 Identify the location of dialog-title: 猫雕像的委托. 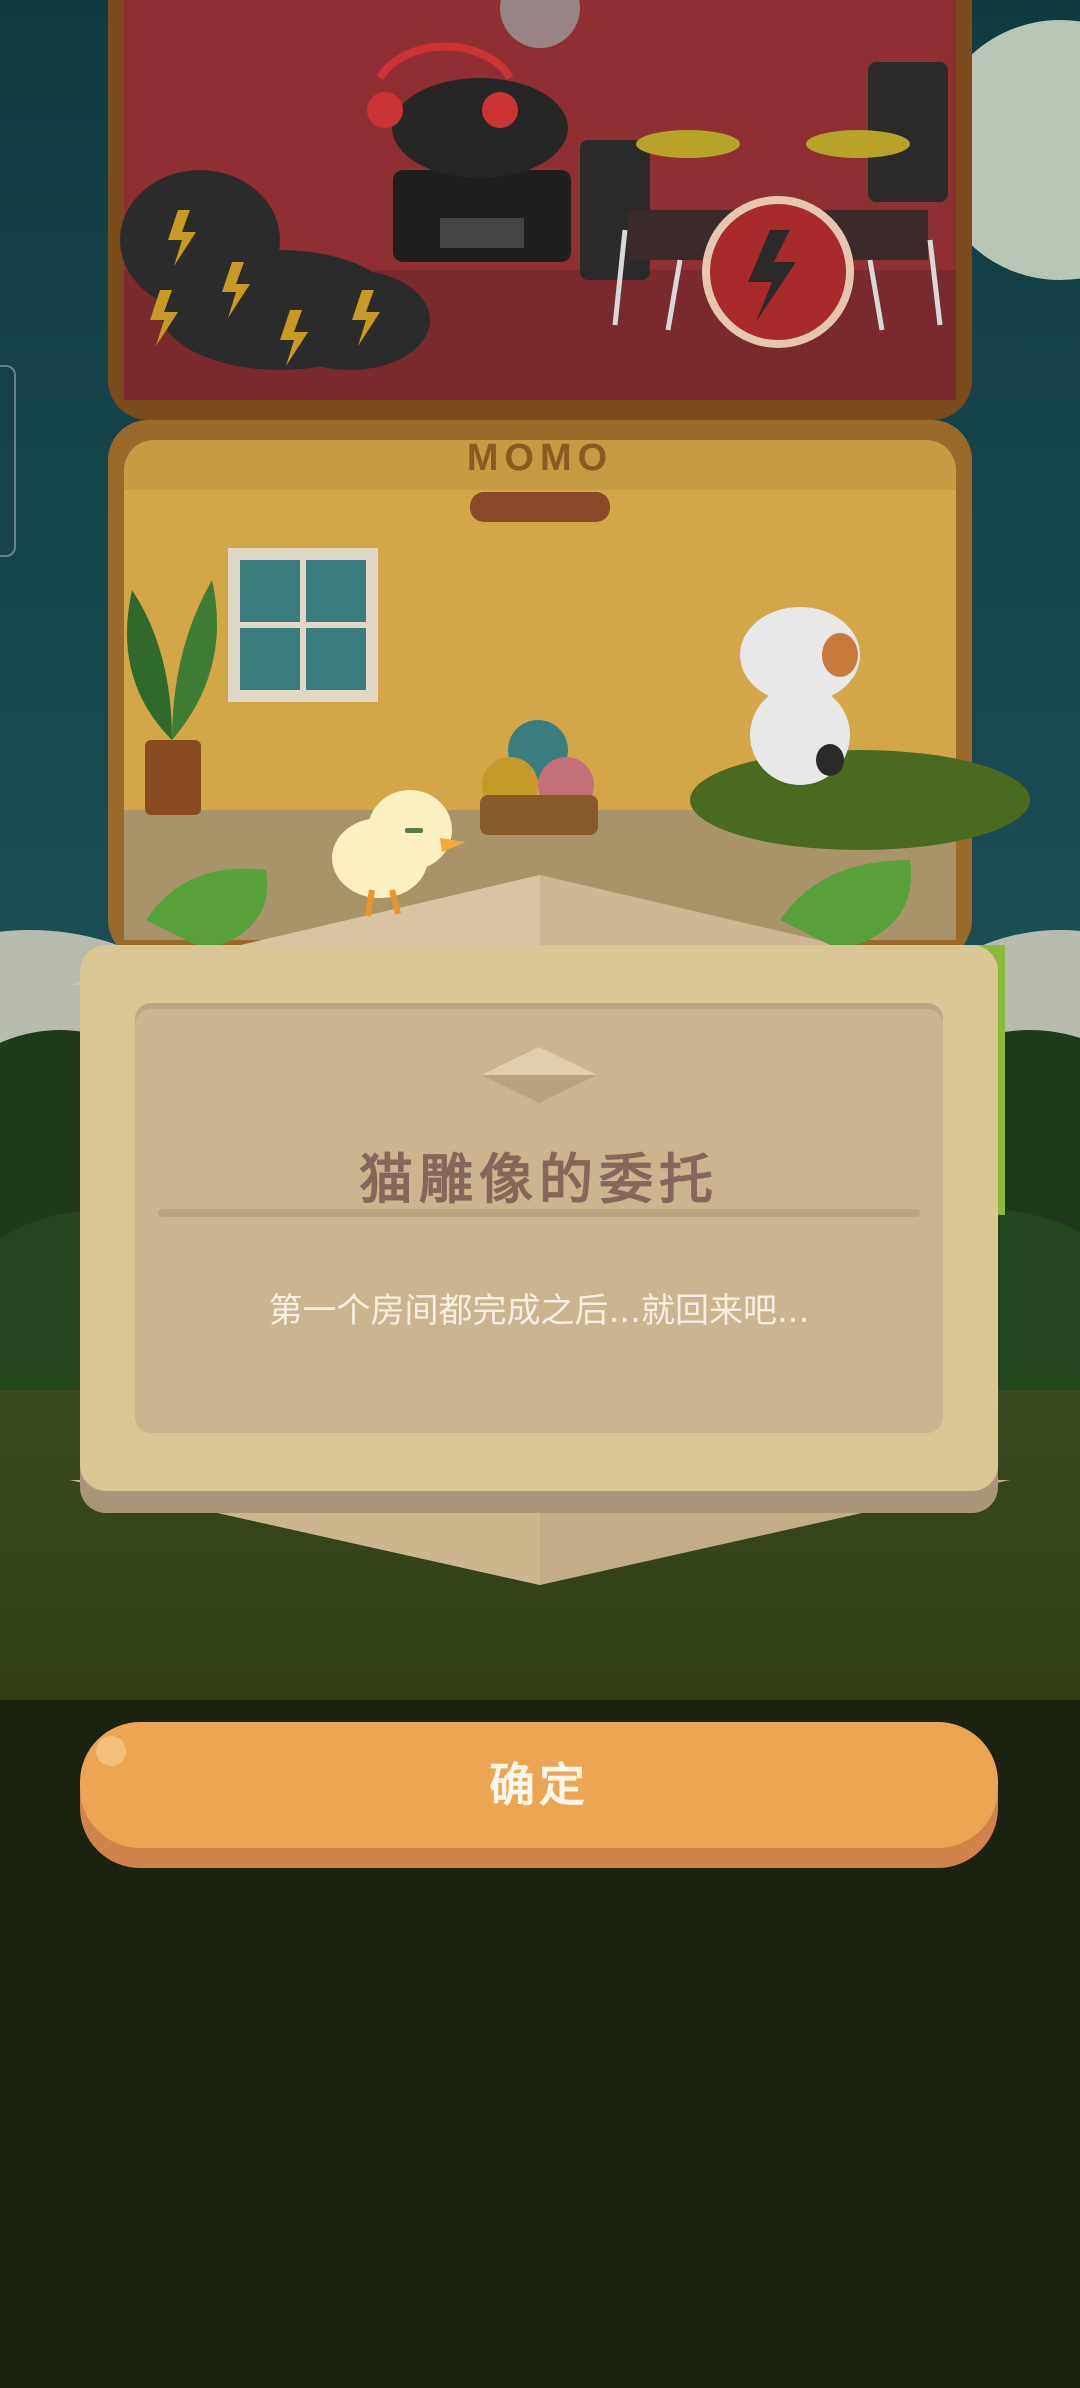
(539, 1179).